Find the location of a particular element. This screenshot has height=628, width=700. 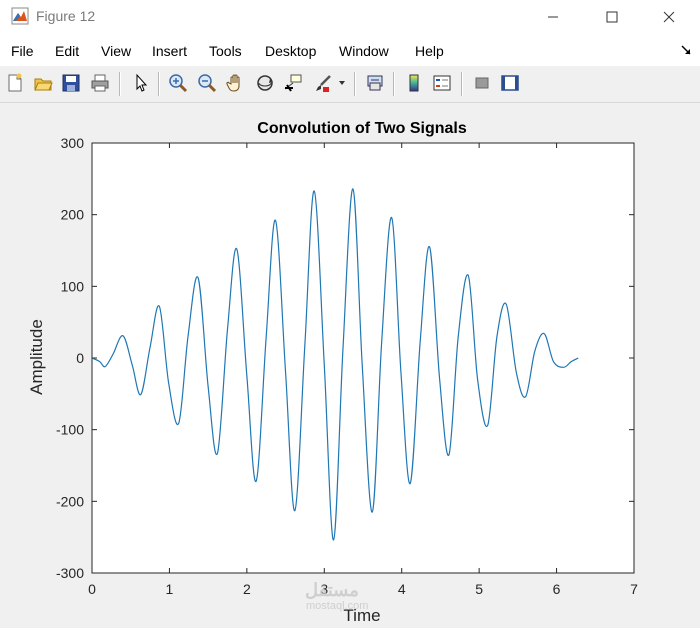

save-icon is located at coordinates (71, 83).